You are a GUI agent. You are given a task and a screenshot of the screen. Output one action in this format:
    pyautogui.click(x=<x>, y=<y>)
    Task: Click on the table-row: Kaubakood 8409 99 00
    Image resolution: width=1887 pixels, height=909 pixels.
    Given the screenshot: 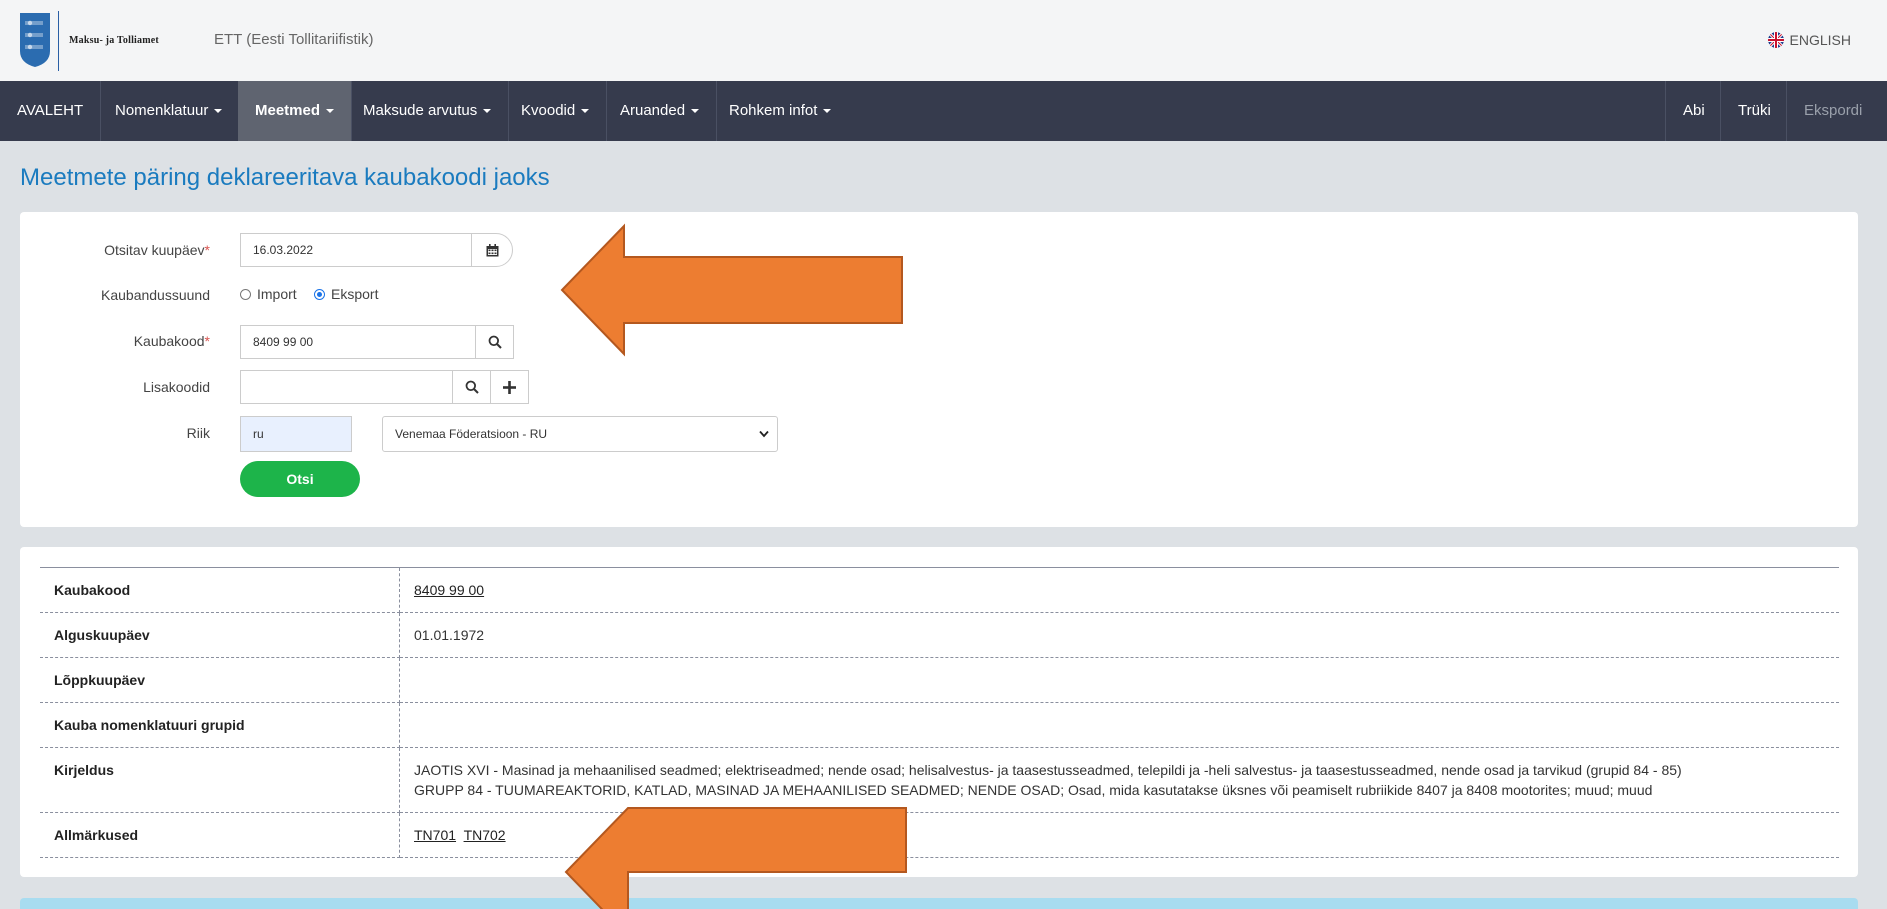 What is the action you would take?
    pyautogui.click(x=939, y=590)
    